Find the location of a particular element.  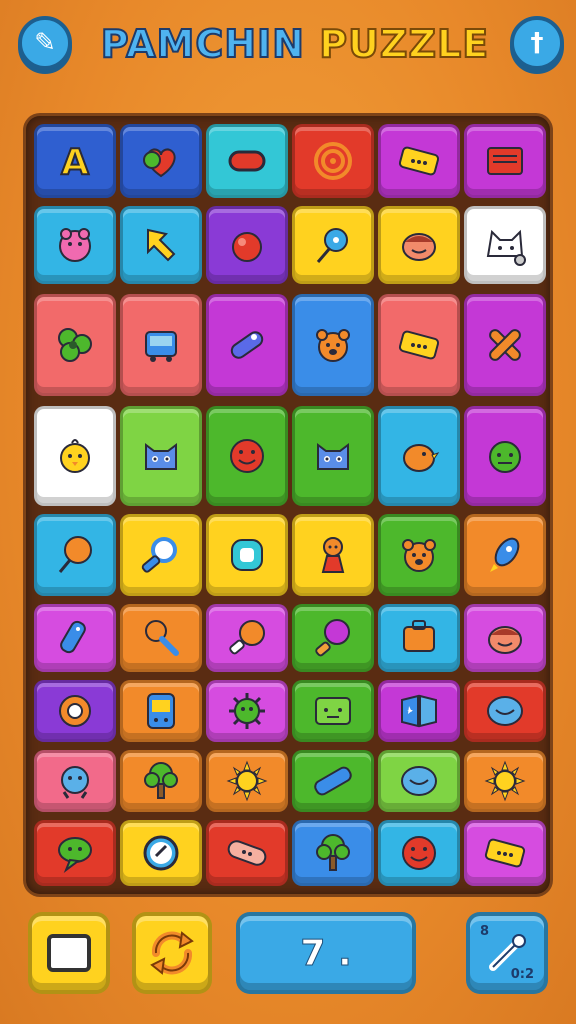

menu-button: † is located at coordinates (537, 43).